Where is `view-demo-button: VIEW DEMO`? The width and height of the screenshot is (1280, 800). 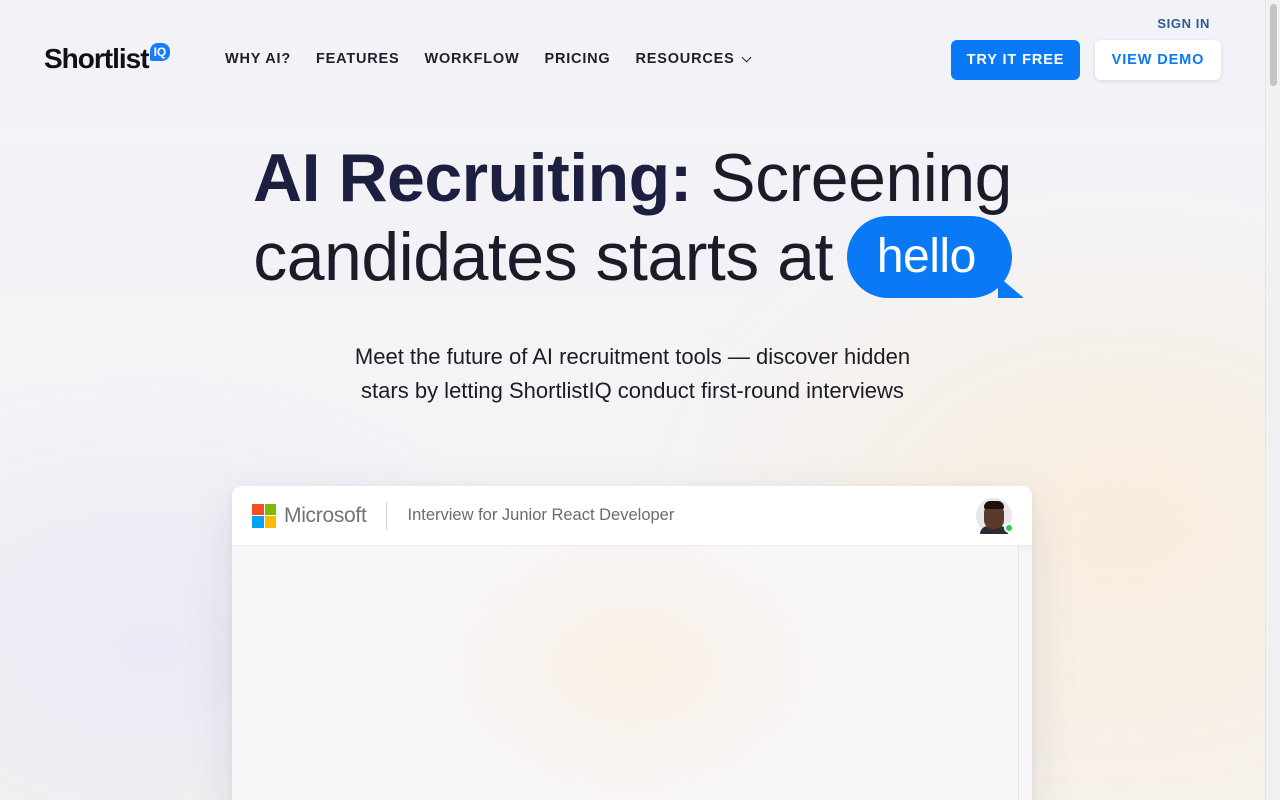 view-demo-button: VIEW DEMO is located at coordinates (1158, 60).